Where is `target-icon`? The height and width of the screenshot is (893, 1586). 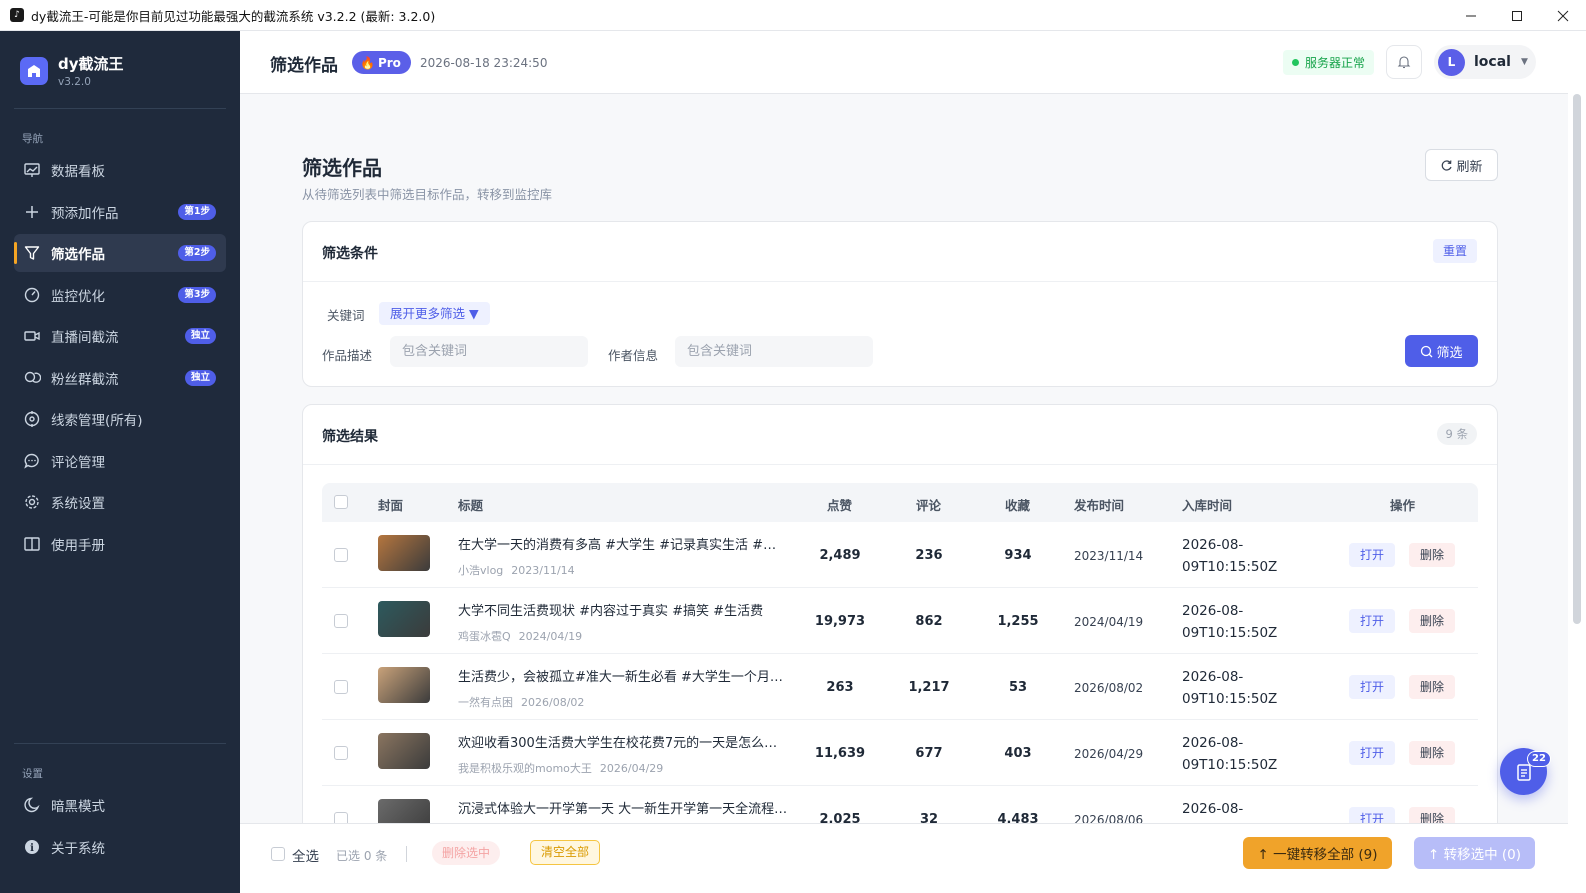 target-icon is located at coordinates (32, 419).